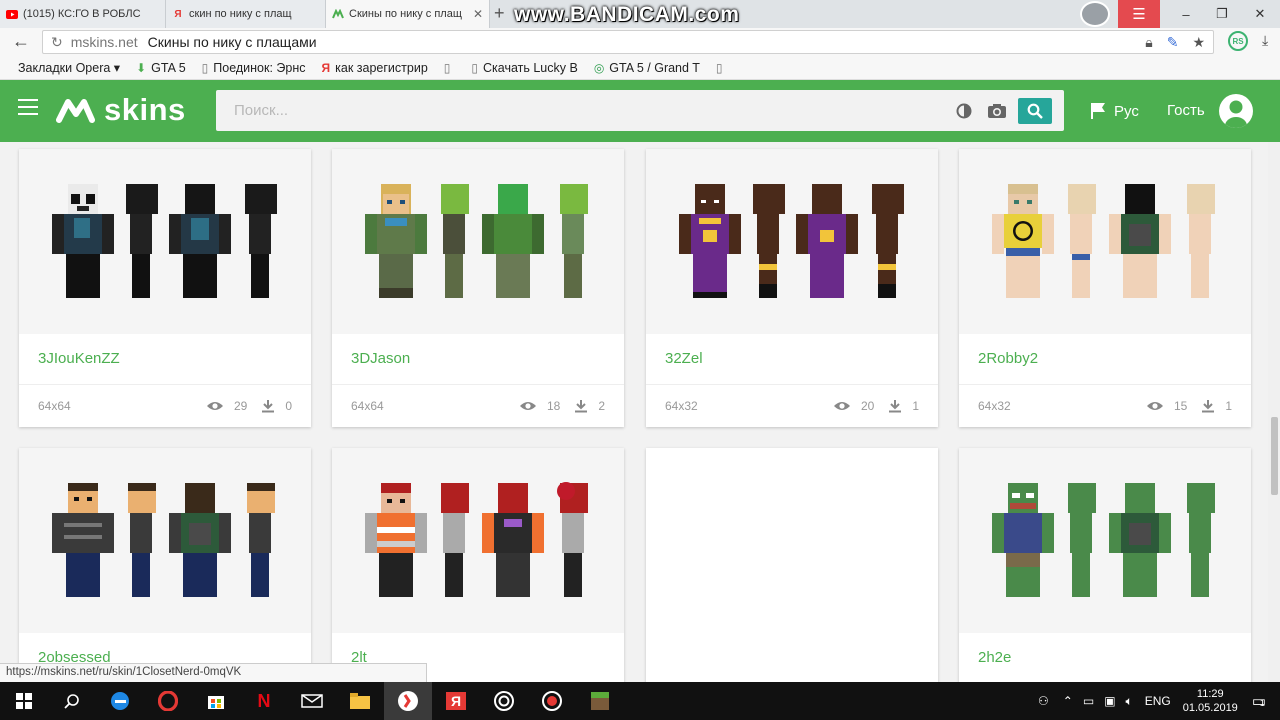 Image resolution: width=1280 pixels, height=720 pixels. I want to click on network-icon: ▣, so click(1109, 701).